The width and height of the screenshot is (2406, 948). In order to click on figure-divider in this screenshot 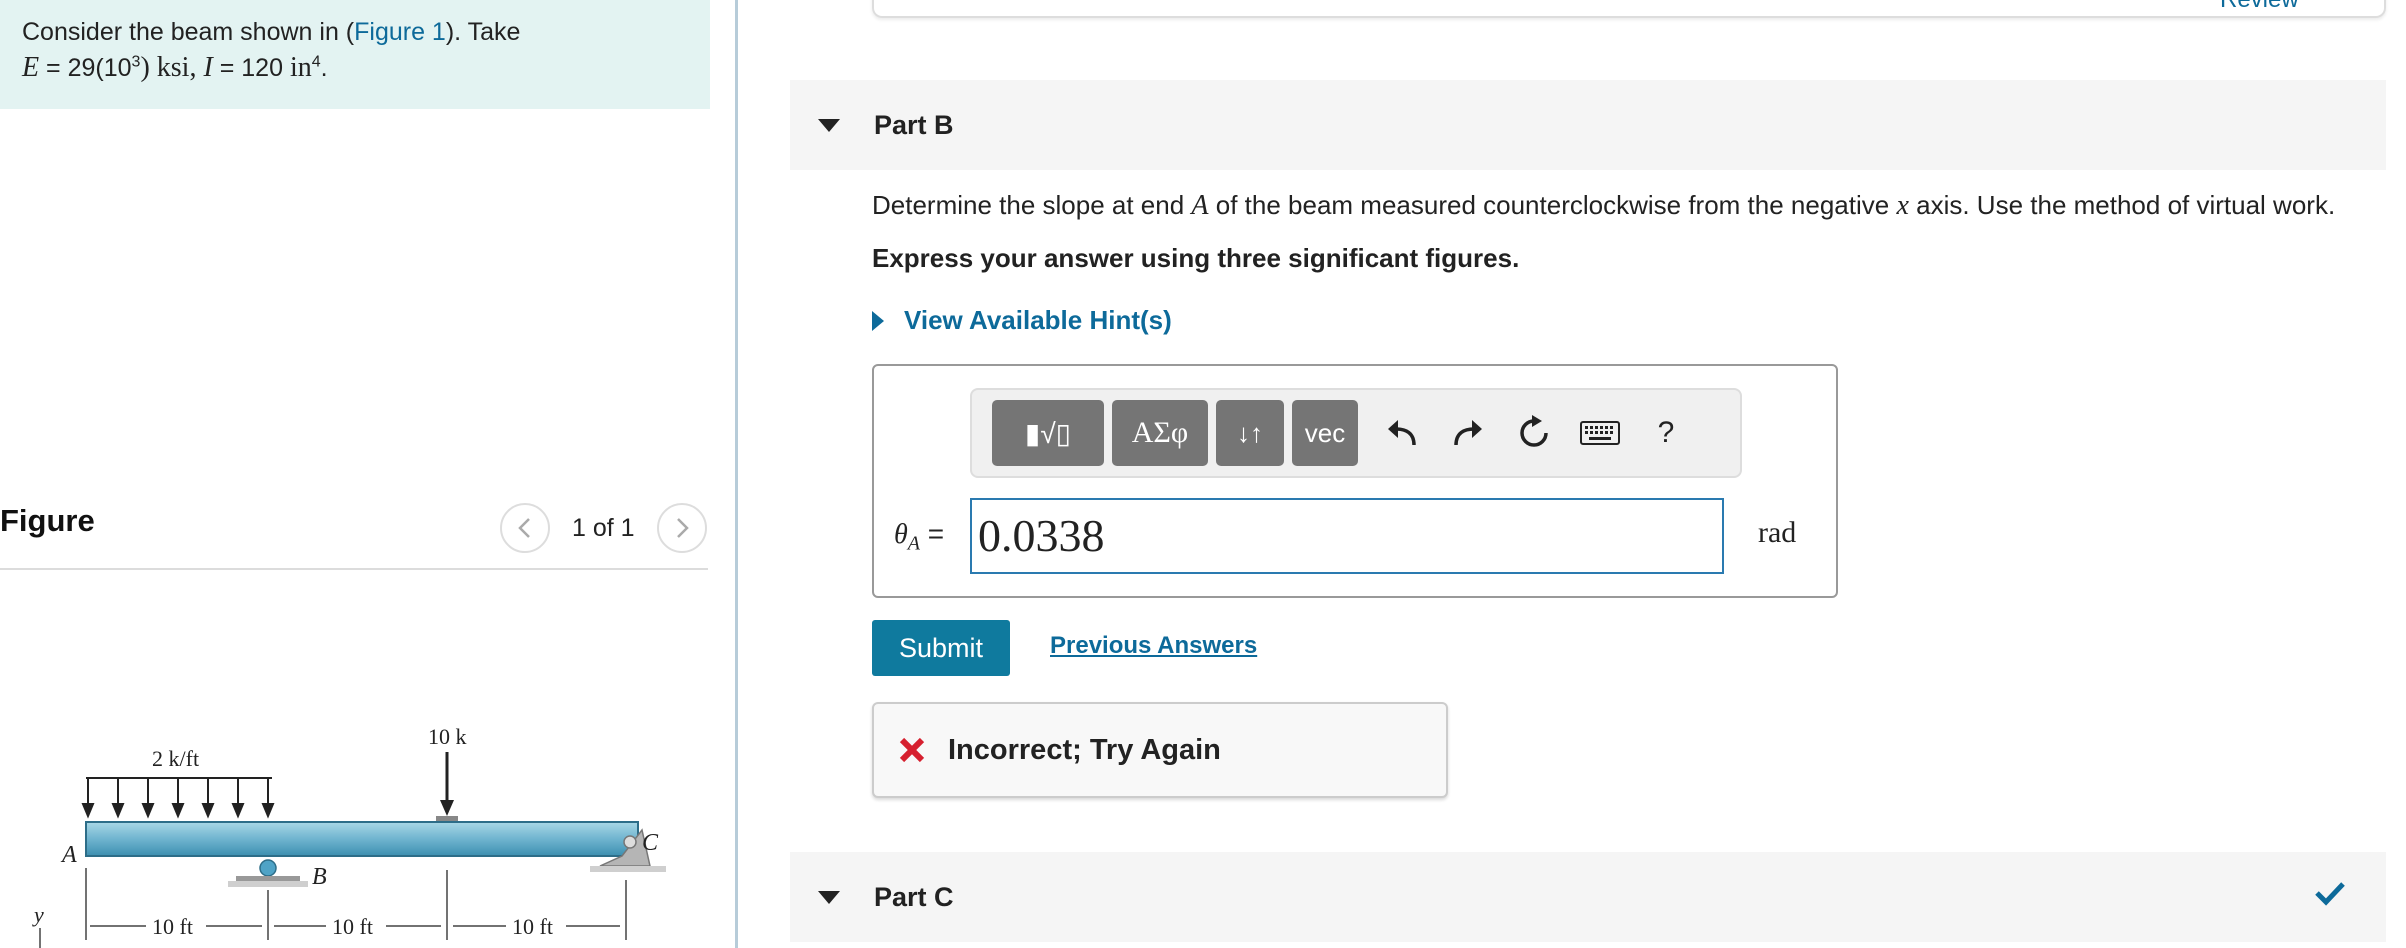, I will do `click(354, 569)`.